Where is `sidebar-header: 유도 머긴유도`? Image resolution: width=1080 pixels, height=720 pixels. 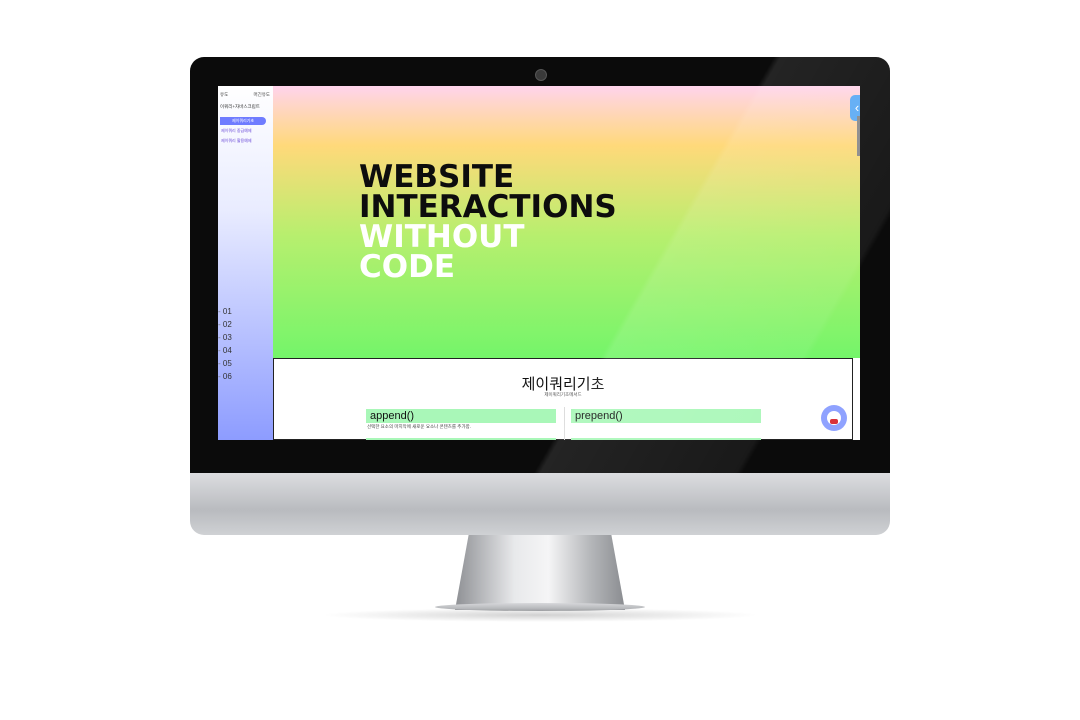
sidebar-header: 유도 머긴유도 is located at coordinates (245, 95).